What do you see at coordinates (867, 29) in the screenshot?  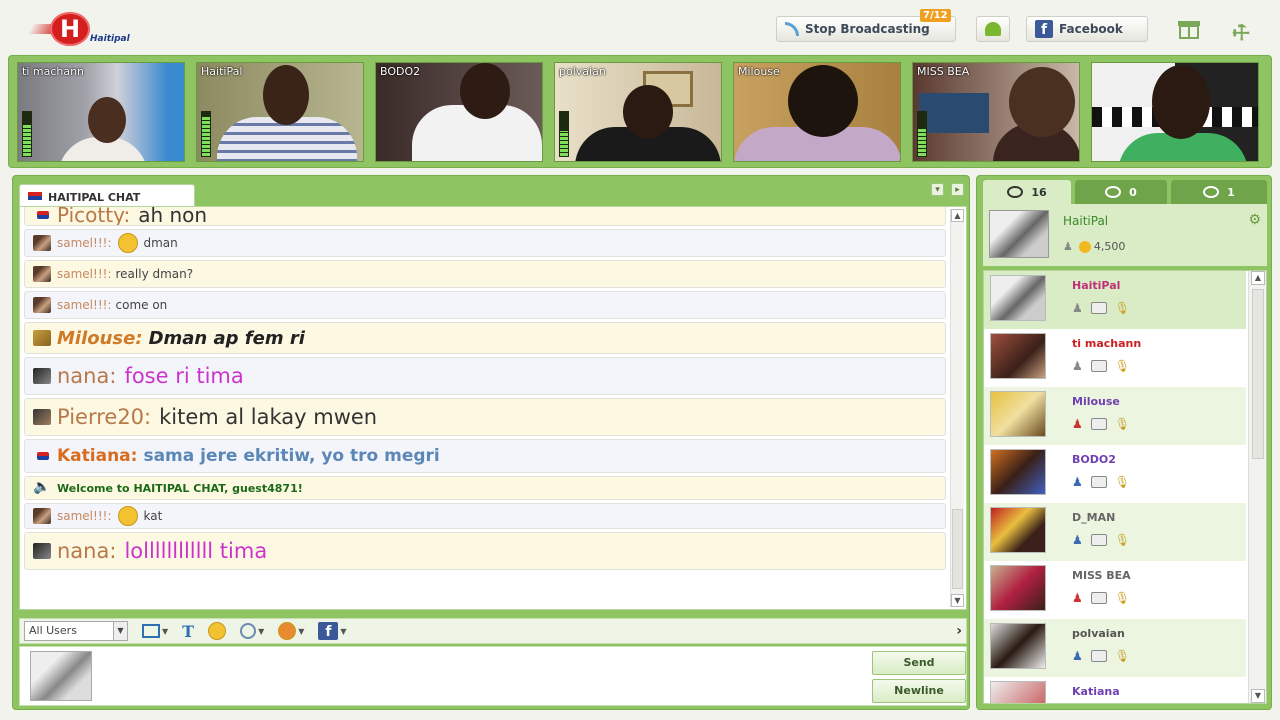 I see `stop-broadcasting-label: Stop Broadcasting` at bounding box center [867, 29].